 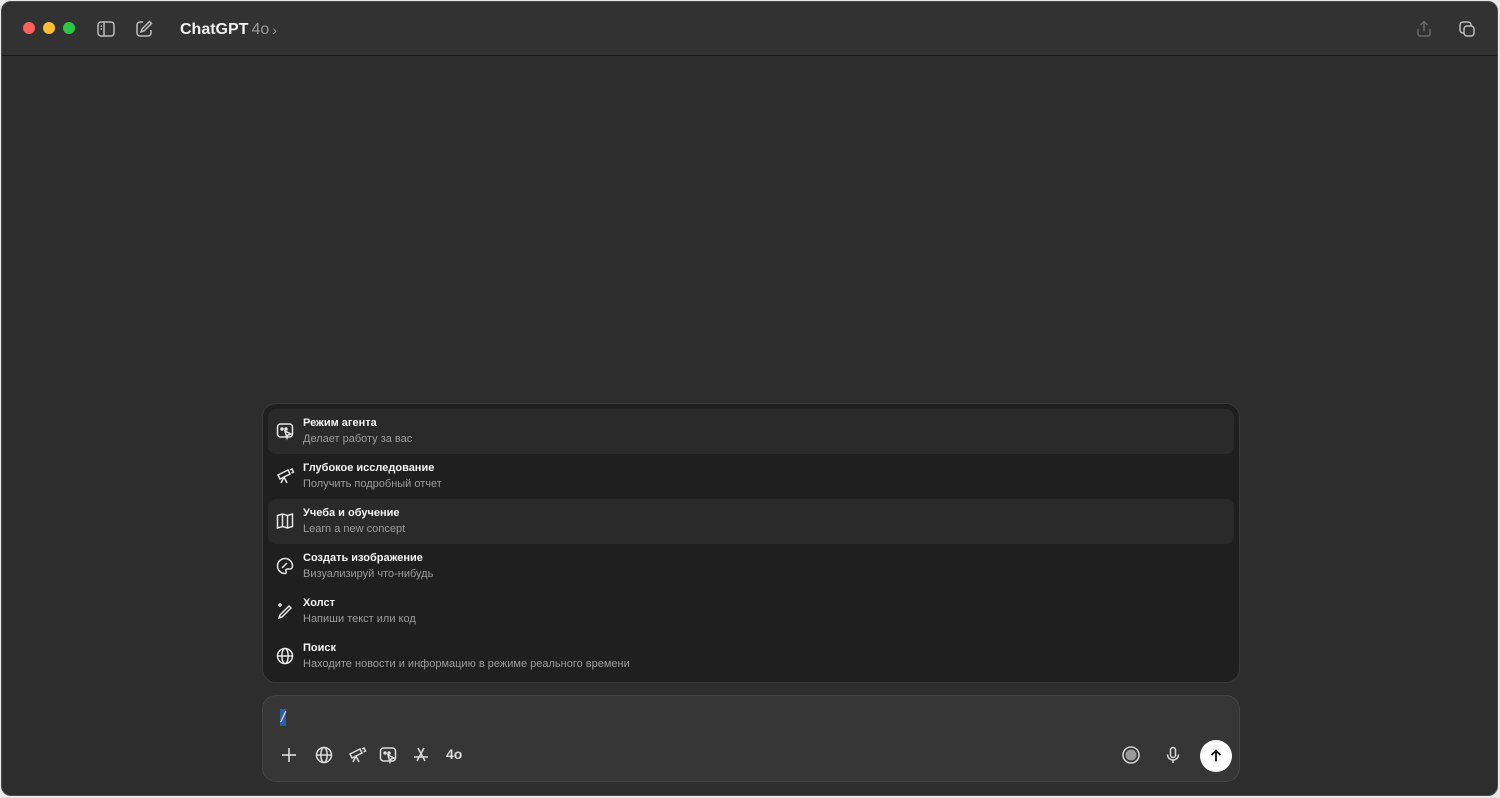 I want to click on message-input: /, so click(x=283, y=717).